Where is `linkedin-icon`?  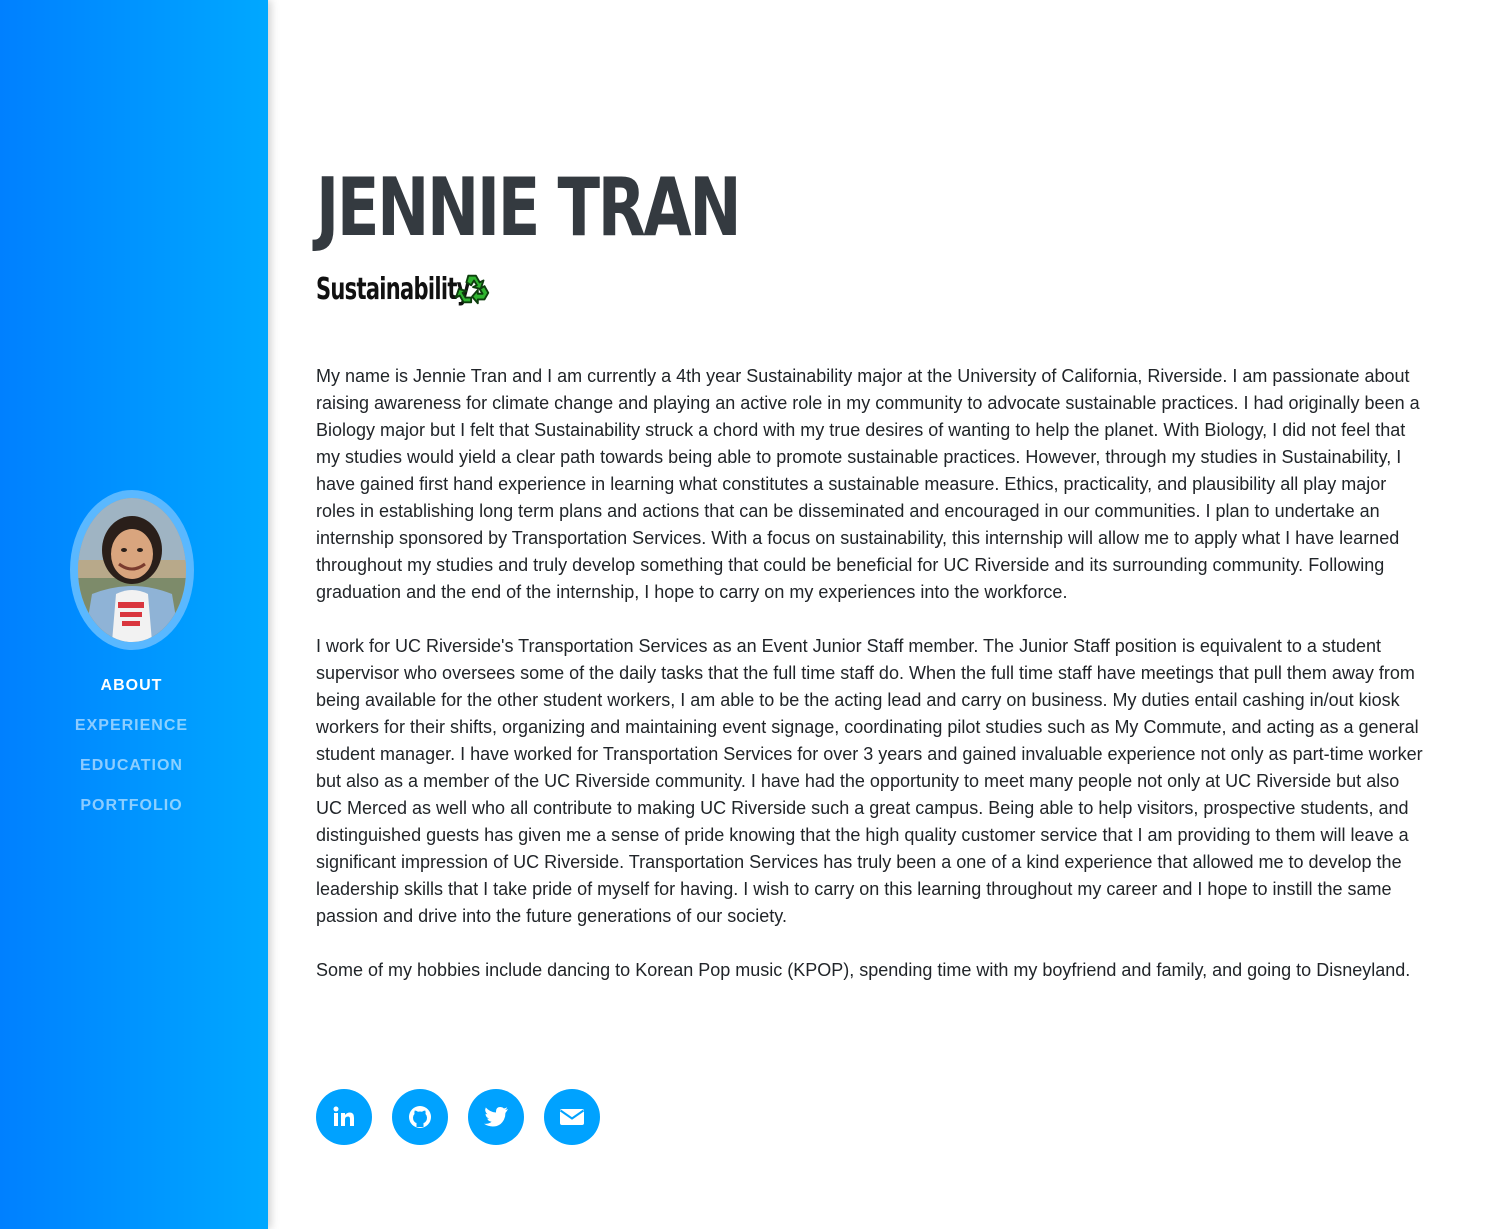
linkedin-icon is located at coordinates (343, 1116).